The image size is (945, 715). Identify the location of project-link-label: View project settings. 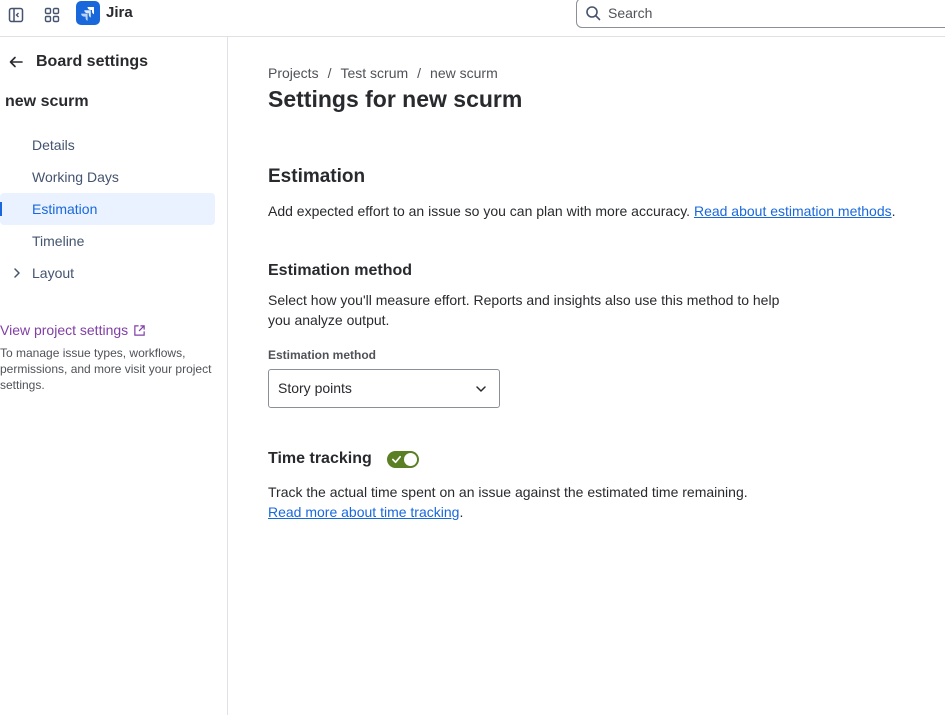
(64, 330).